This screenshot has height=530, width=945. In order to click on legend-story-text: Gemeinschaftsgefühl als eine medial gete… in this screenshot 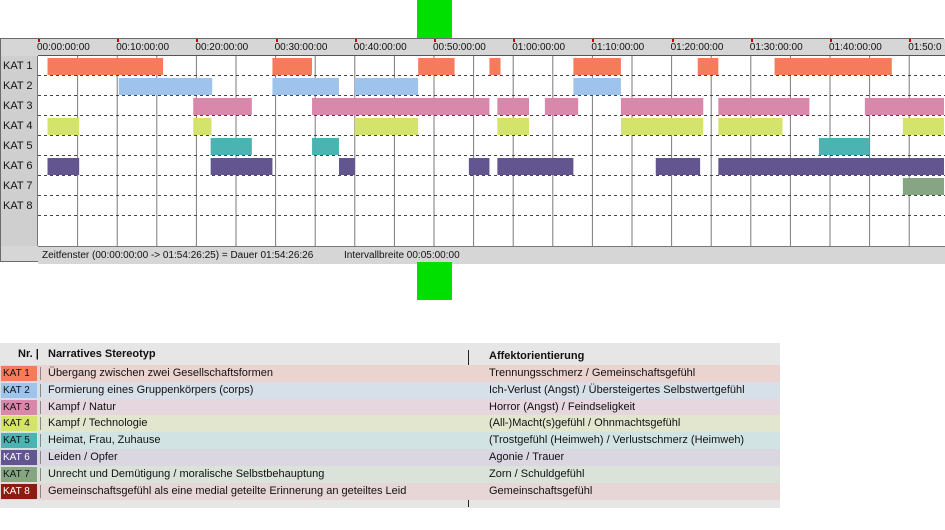, I will do `click(227, 490)`.